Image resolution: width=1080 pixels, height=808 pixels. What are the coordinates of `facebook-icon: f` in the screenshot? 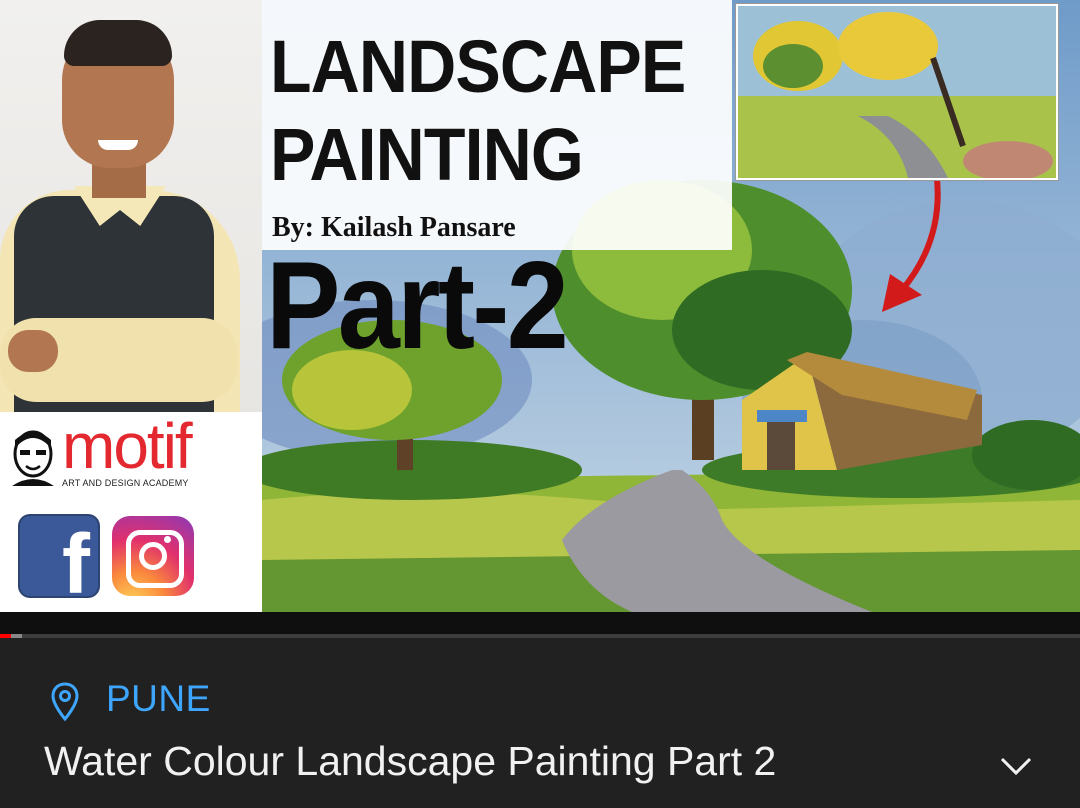 It's located at (59, 556).